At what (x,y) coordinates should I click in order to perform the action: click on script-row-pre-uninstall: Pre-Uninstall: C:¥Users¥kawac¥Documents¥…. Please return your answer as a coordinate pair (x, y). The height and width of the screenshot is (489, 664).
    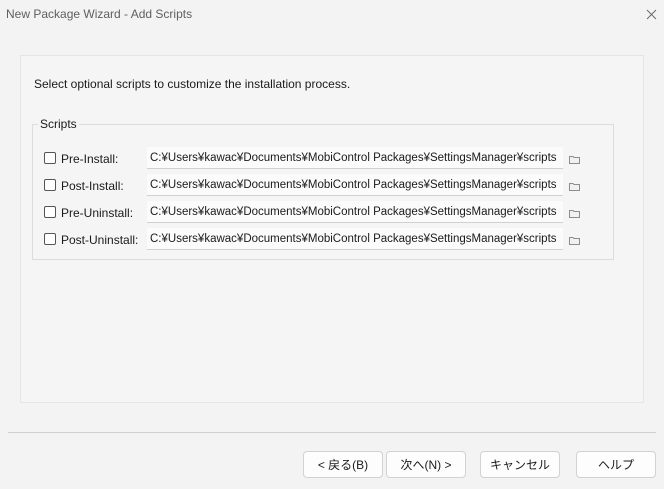
    Looking at the image, I should click on (323, 212).